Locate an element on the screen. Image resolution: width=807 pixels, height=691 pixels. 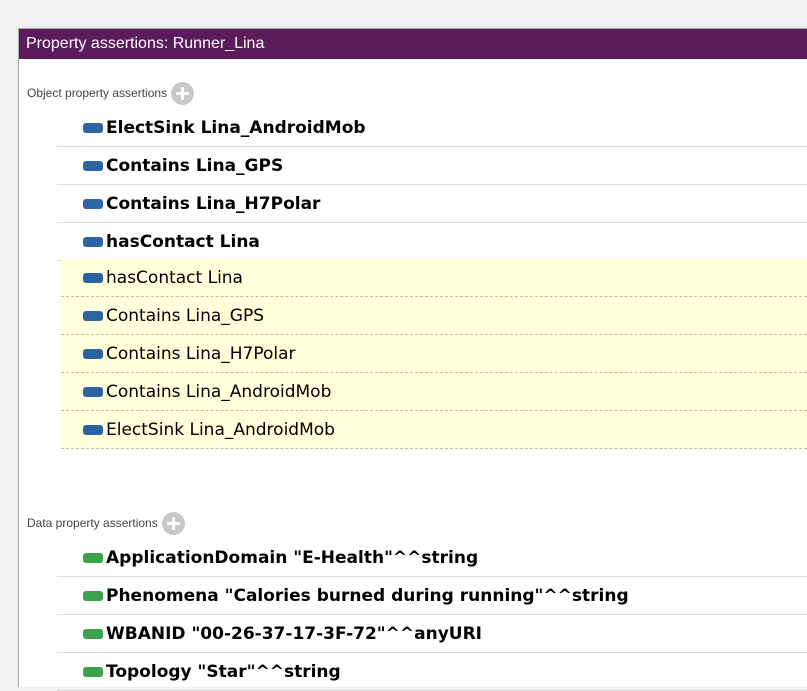
data-assertion-row: WBANID "00-26-37-17-3F-72"^^anyURI is located at coordinates (432, 634).